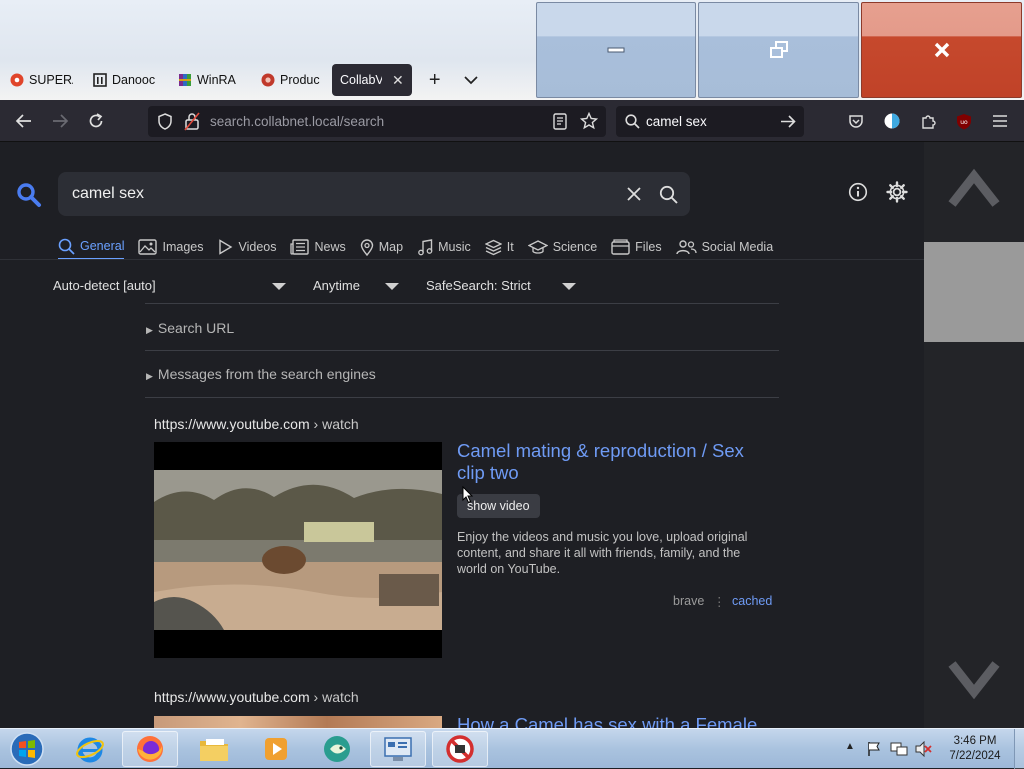 The height and width of the screenshot is (769, 1024). I want to click on hamburger-icon, so click(1000, 121).